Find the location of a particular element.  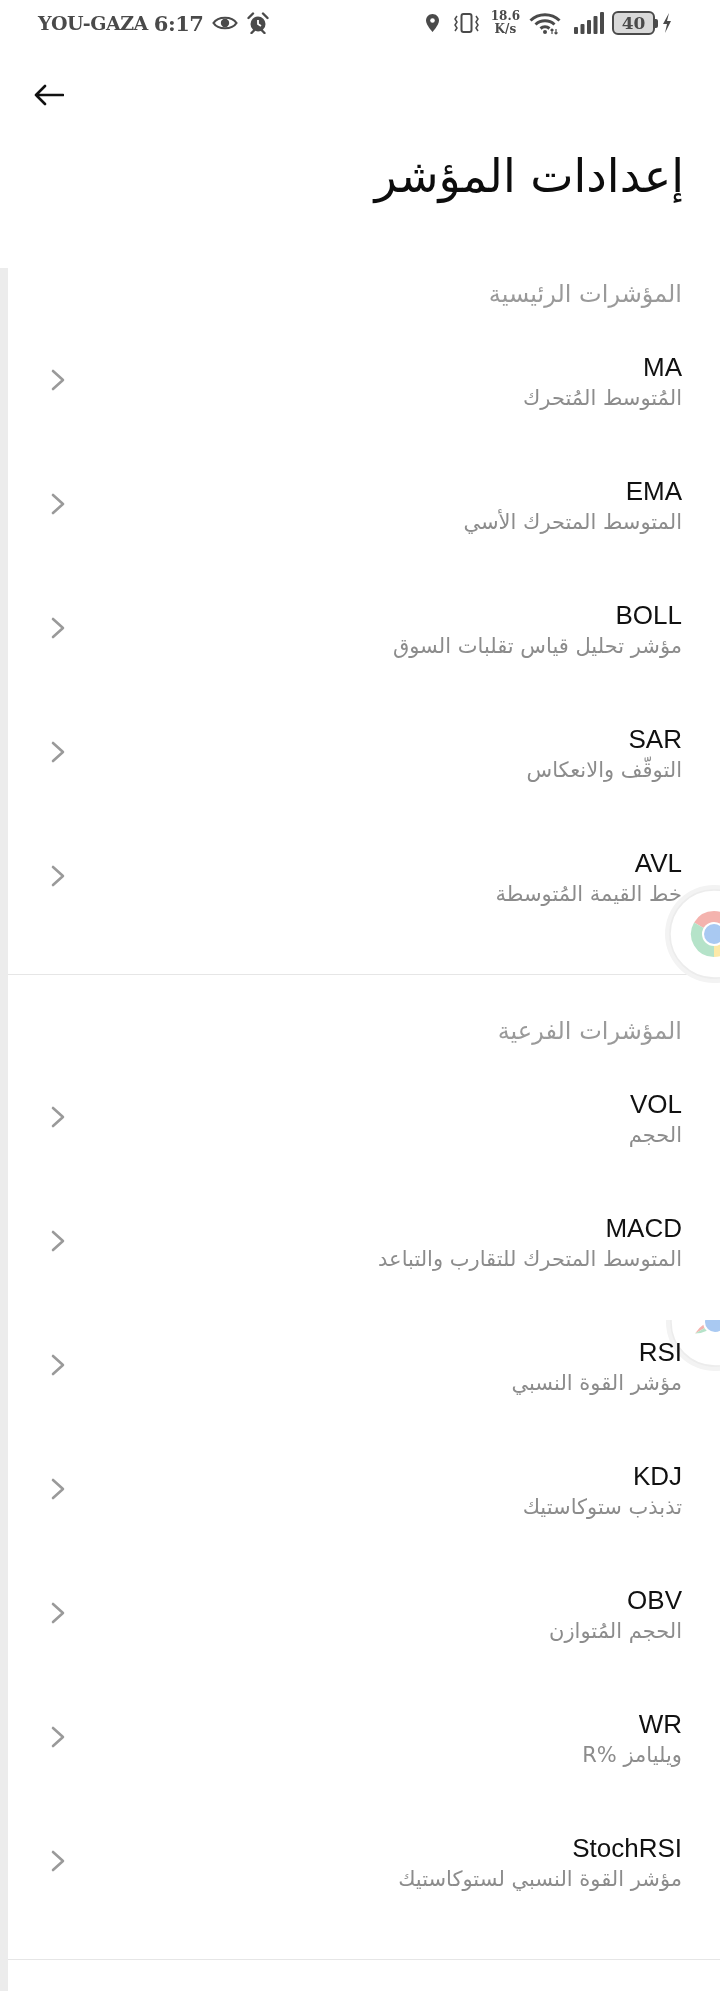

network-speed: 18.6 is located at coordinates (505, 16).